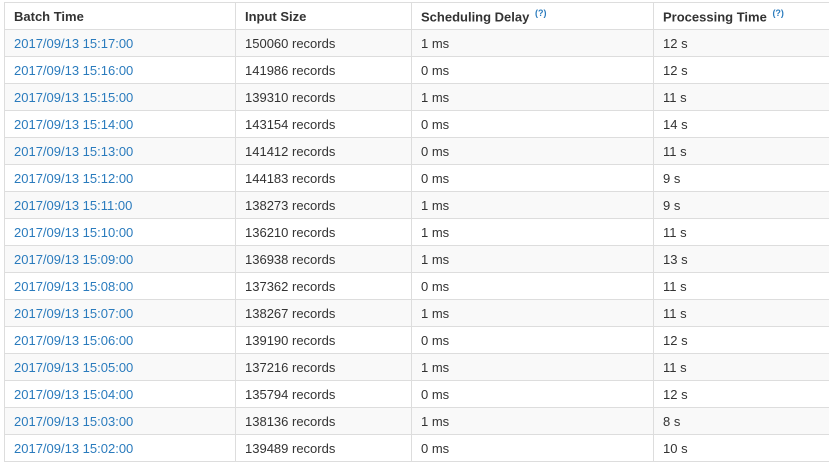 This screenshot has height=464, width=829. I want to click on header-batch-time-label: Batch Time, so click(49, 16).